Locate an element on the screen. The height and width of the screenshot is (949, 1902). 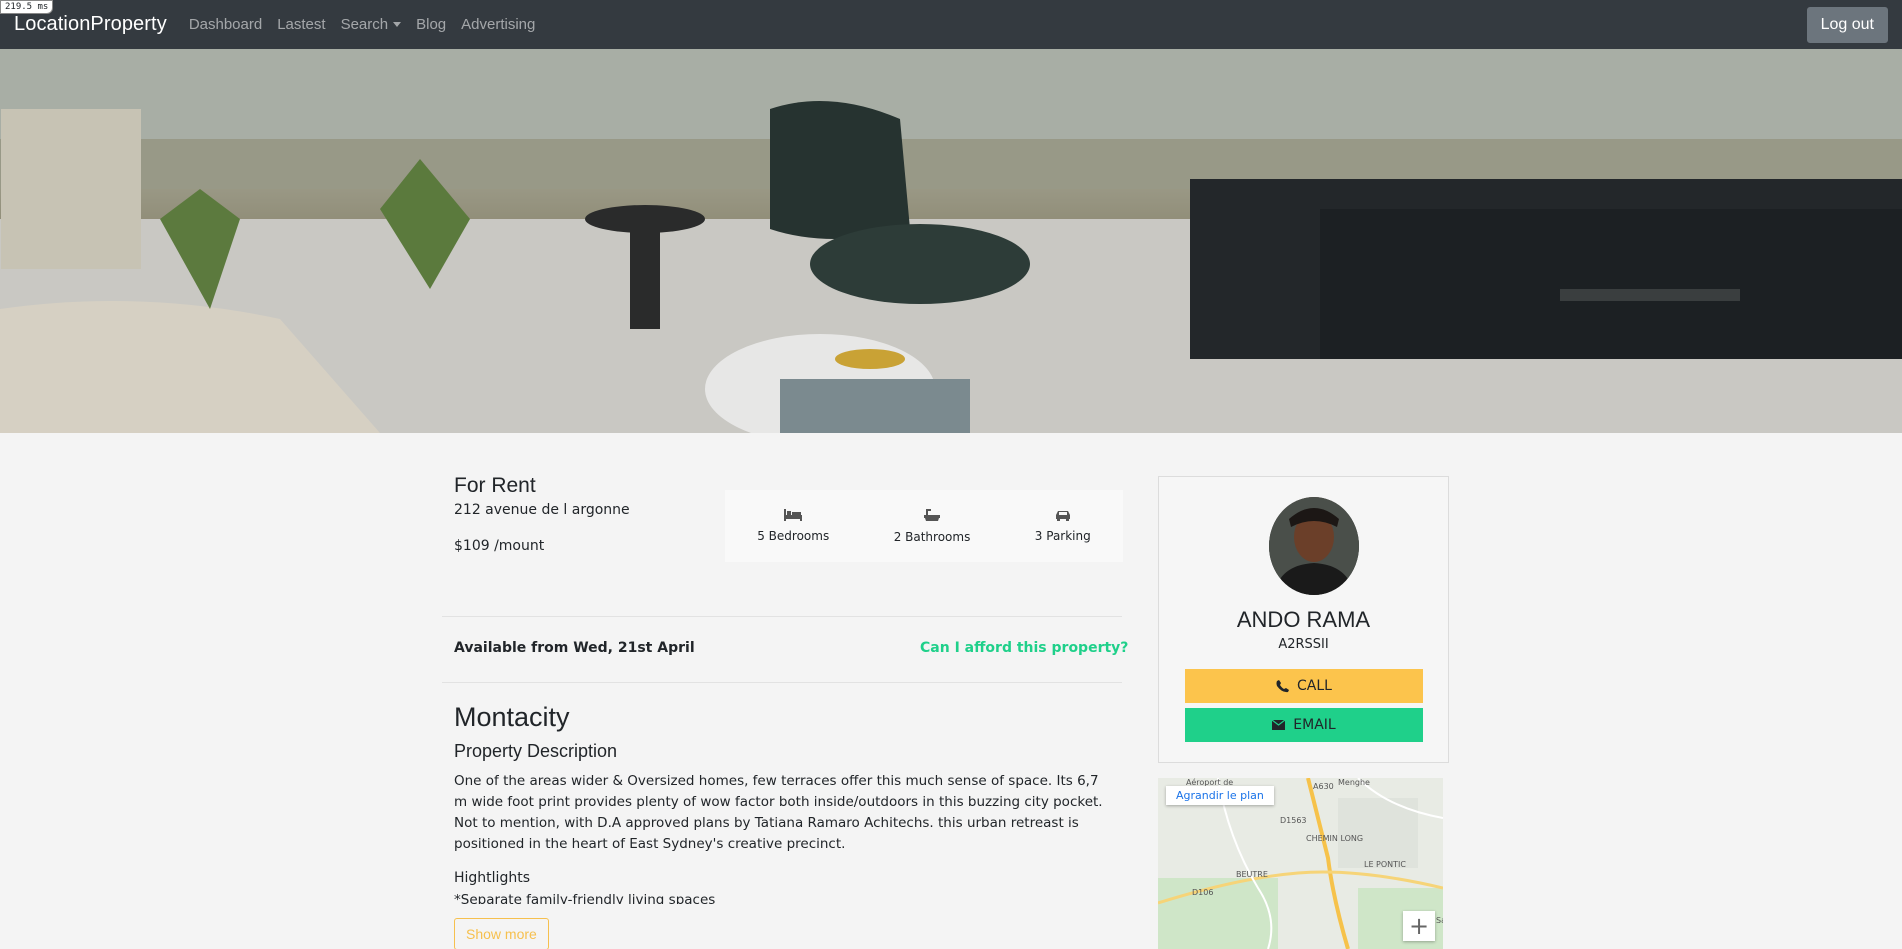
nav-lastest: Lastest is located at coordinates (301, 24).